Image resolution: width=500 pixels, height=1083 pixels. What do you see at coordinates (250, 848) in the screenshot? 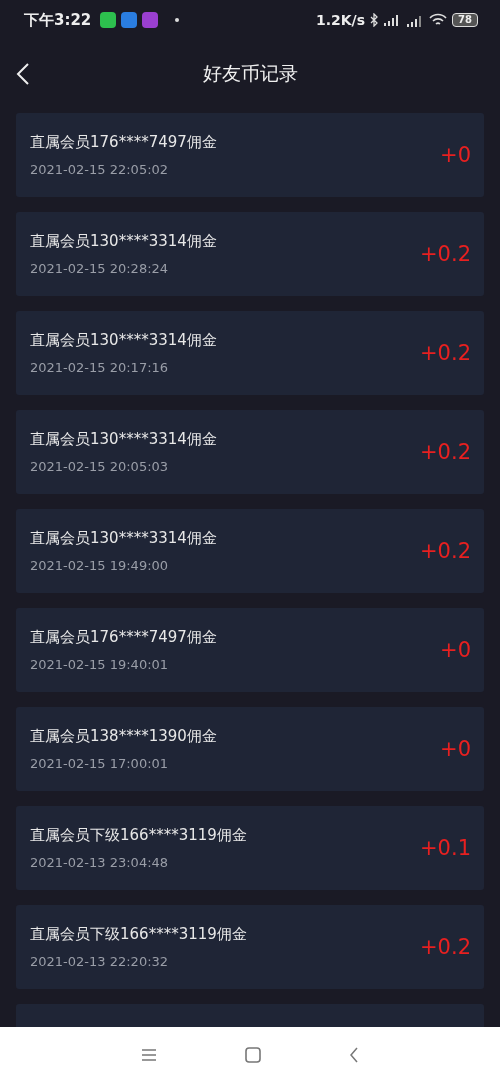
I see `record-card: 直属会员下级166****3119佣金 2021-02-13 23:04:48 +0.1` at bounding box center [250, 848].